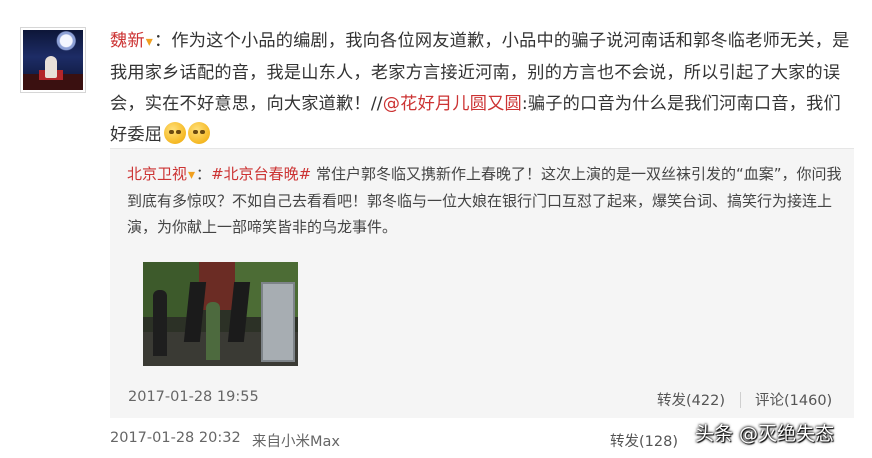 This screenshot has width=872, height=458. I want to click on repost-comment-button: 评论(1460), so click(793, 399).